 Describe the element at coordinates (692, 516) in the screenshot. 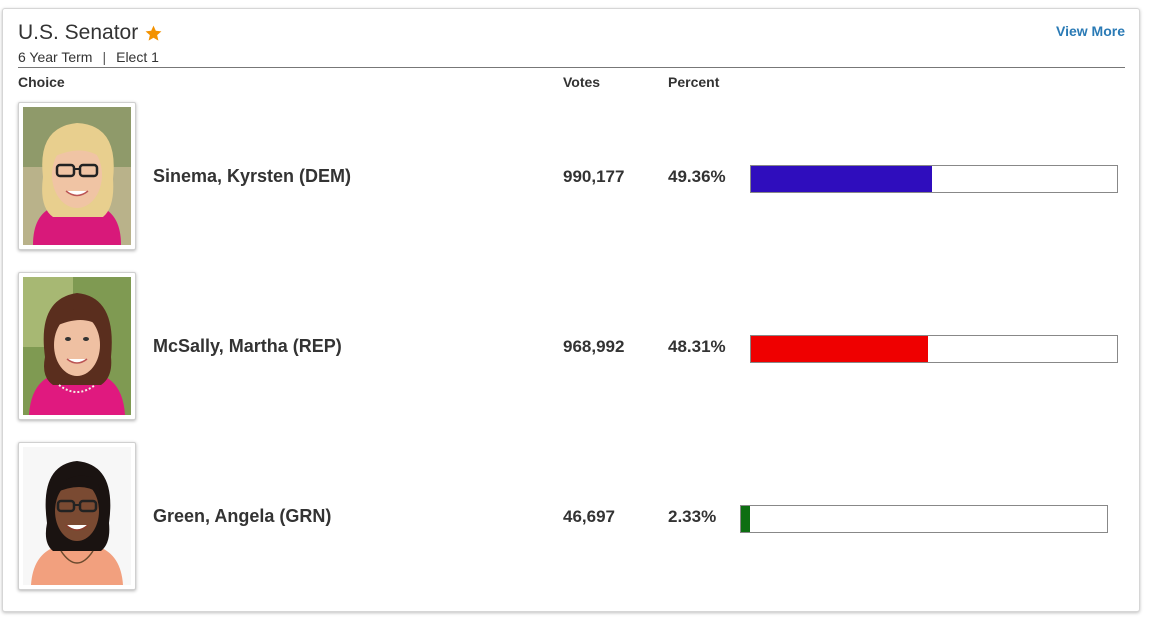

I see `candidate-percent: 2.33%` at that location.